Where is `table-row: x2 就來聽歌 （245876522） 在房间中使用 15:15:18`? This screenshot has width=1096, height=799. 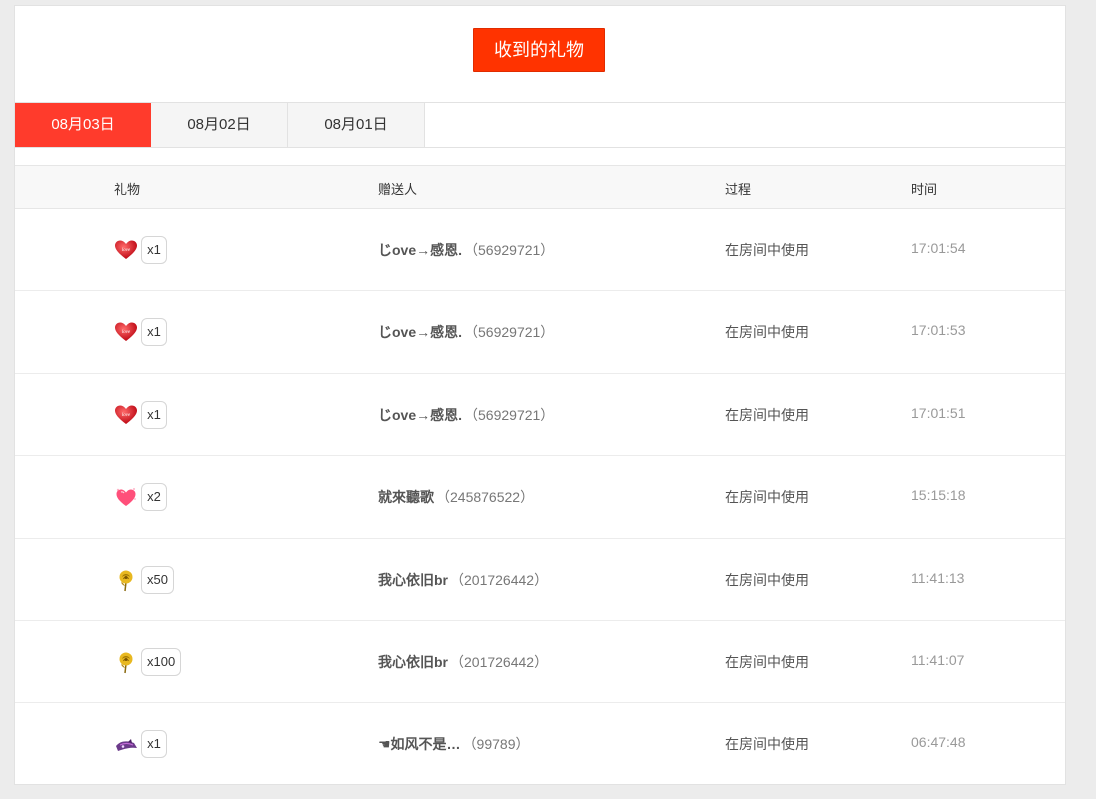 table-row: x2 就來聽歌 （245876522） 在房间中使用 15:15:18 is located at coordinates (540, 497).